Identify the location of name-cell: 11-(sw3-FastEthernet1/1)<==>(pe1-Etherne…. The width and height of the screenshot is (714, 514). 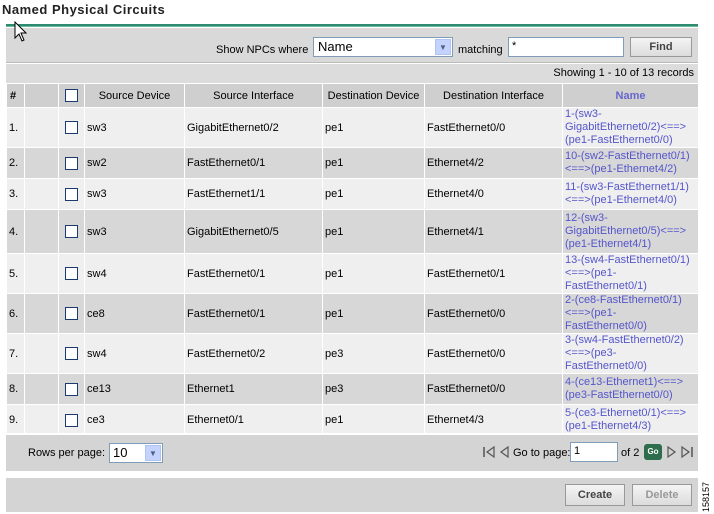
(630, 194).